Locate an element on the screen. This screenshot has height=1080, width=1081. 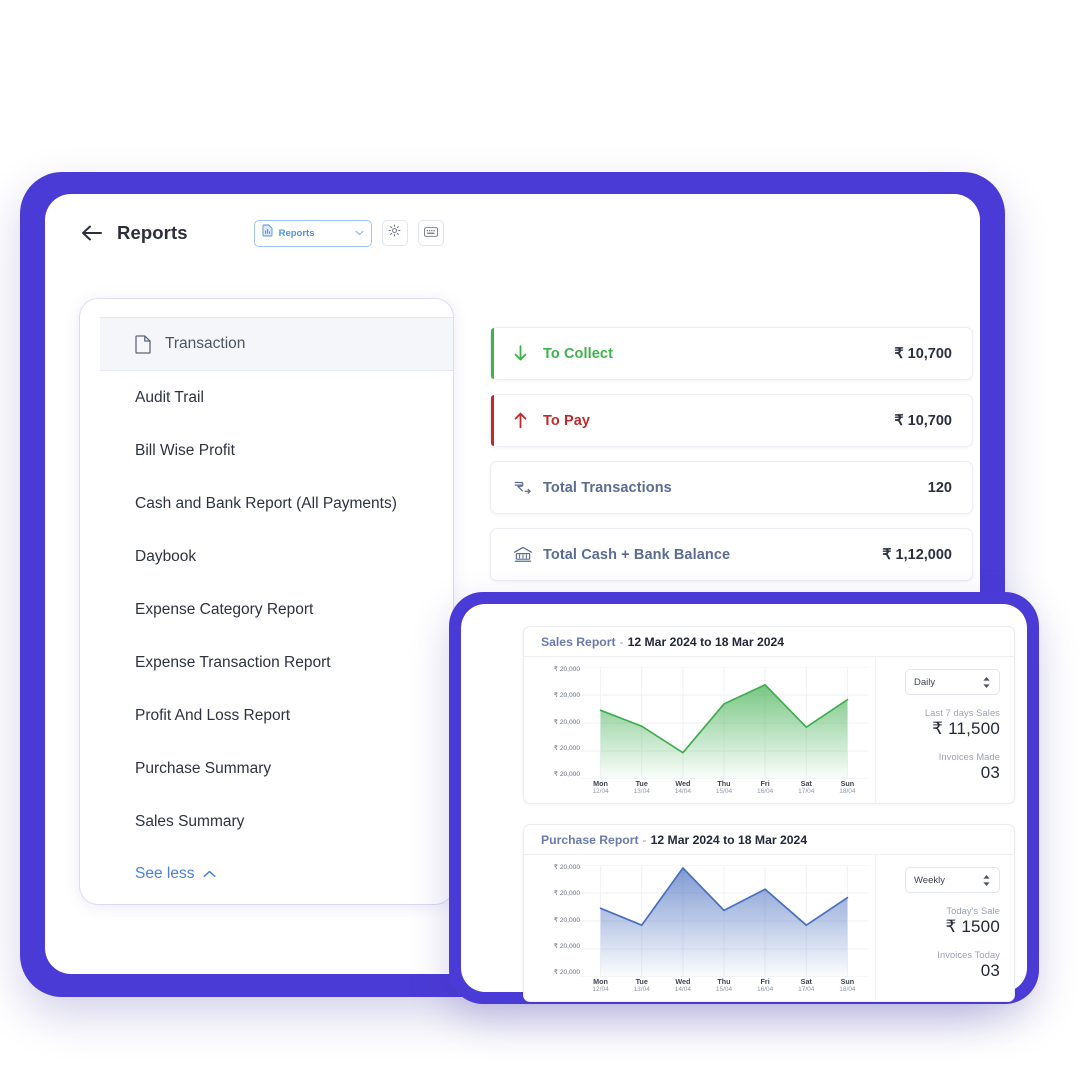
settings-button is located at coordinates (394, 233).